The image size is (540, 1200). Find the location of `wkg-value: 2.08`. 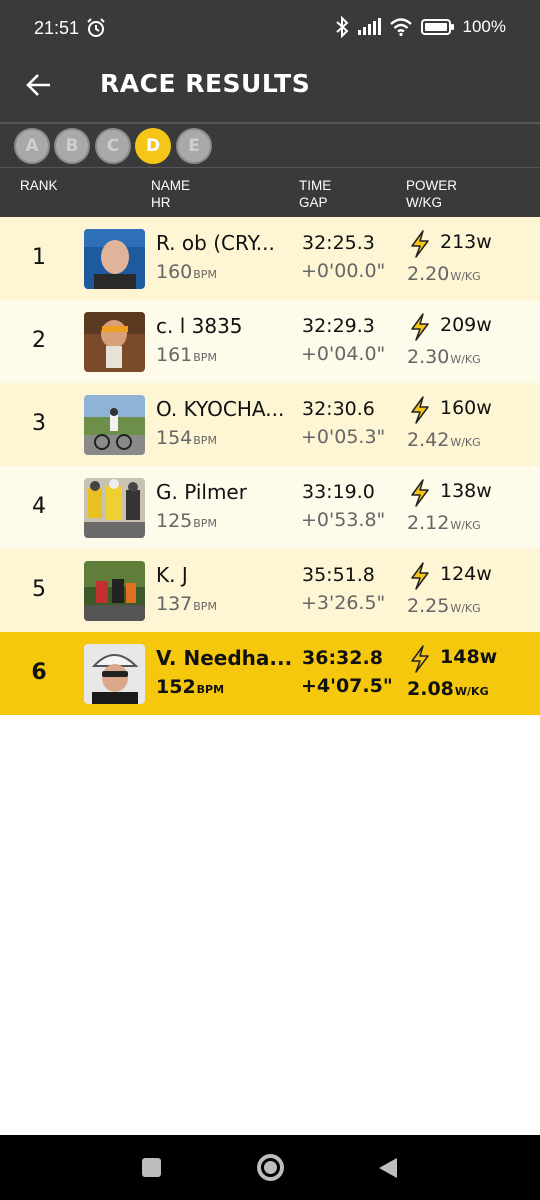

wkg-value: 2.08 is located at coordinates (430, 689).